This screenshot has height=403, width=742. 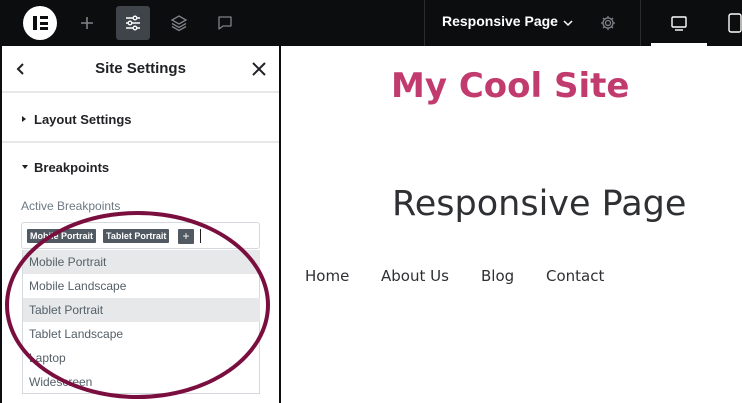 I want to click on gear-icon, so click(x=608, y=23).